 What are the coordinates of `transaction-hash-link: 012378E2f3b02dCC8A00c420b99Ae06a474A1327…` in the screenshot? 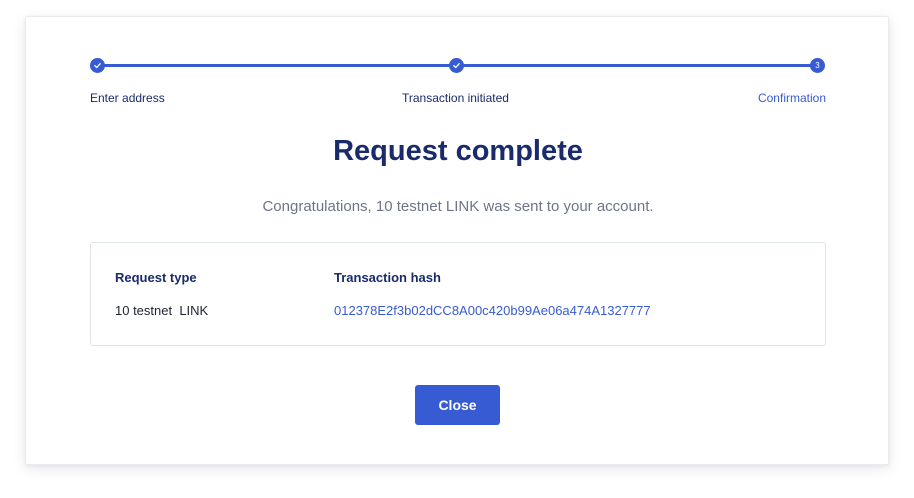 It's located at (492, 310).